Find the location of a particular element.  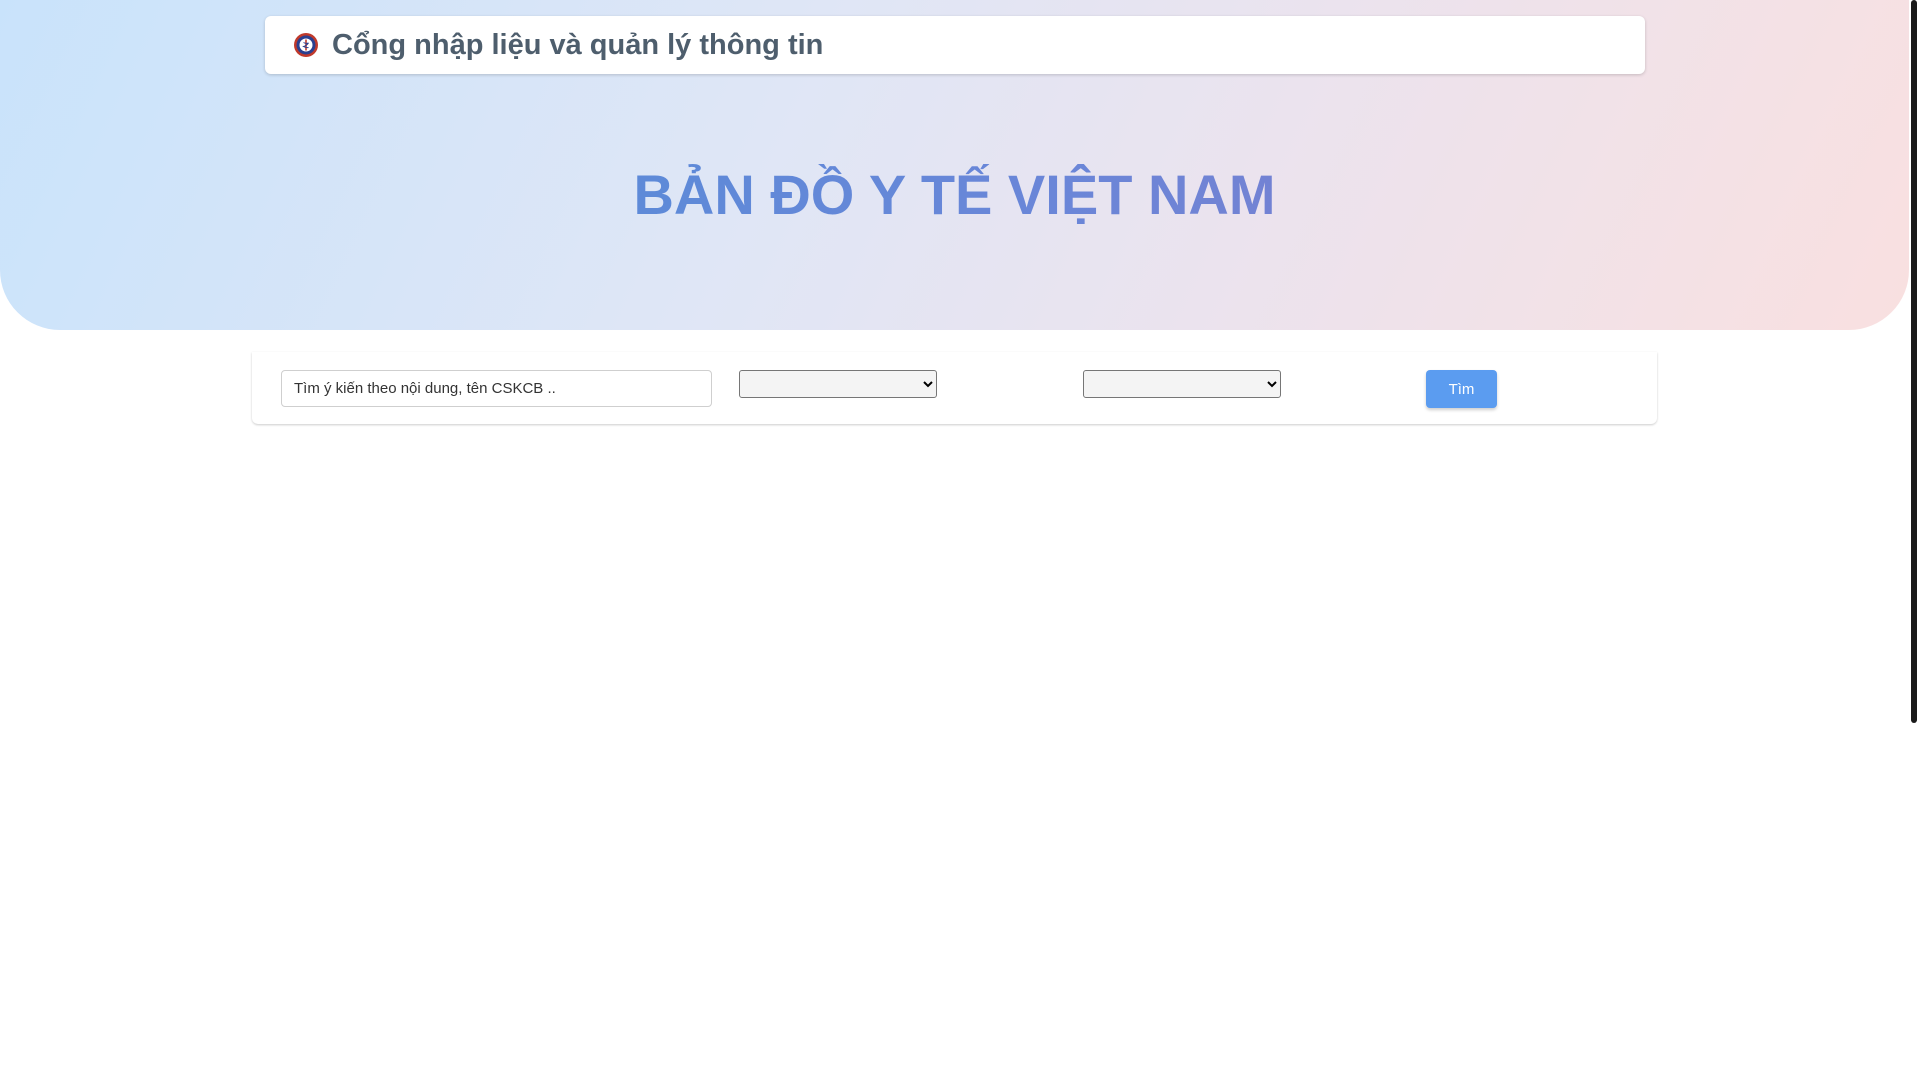

scrollbar-thumb is located at coordinates (1914, 361).